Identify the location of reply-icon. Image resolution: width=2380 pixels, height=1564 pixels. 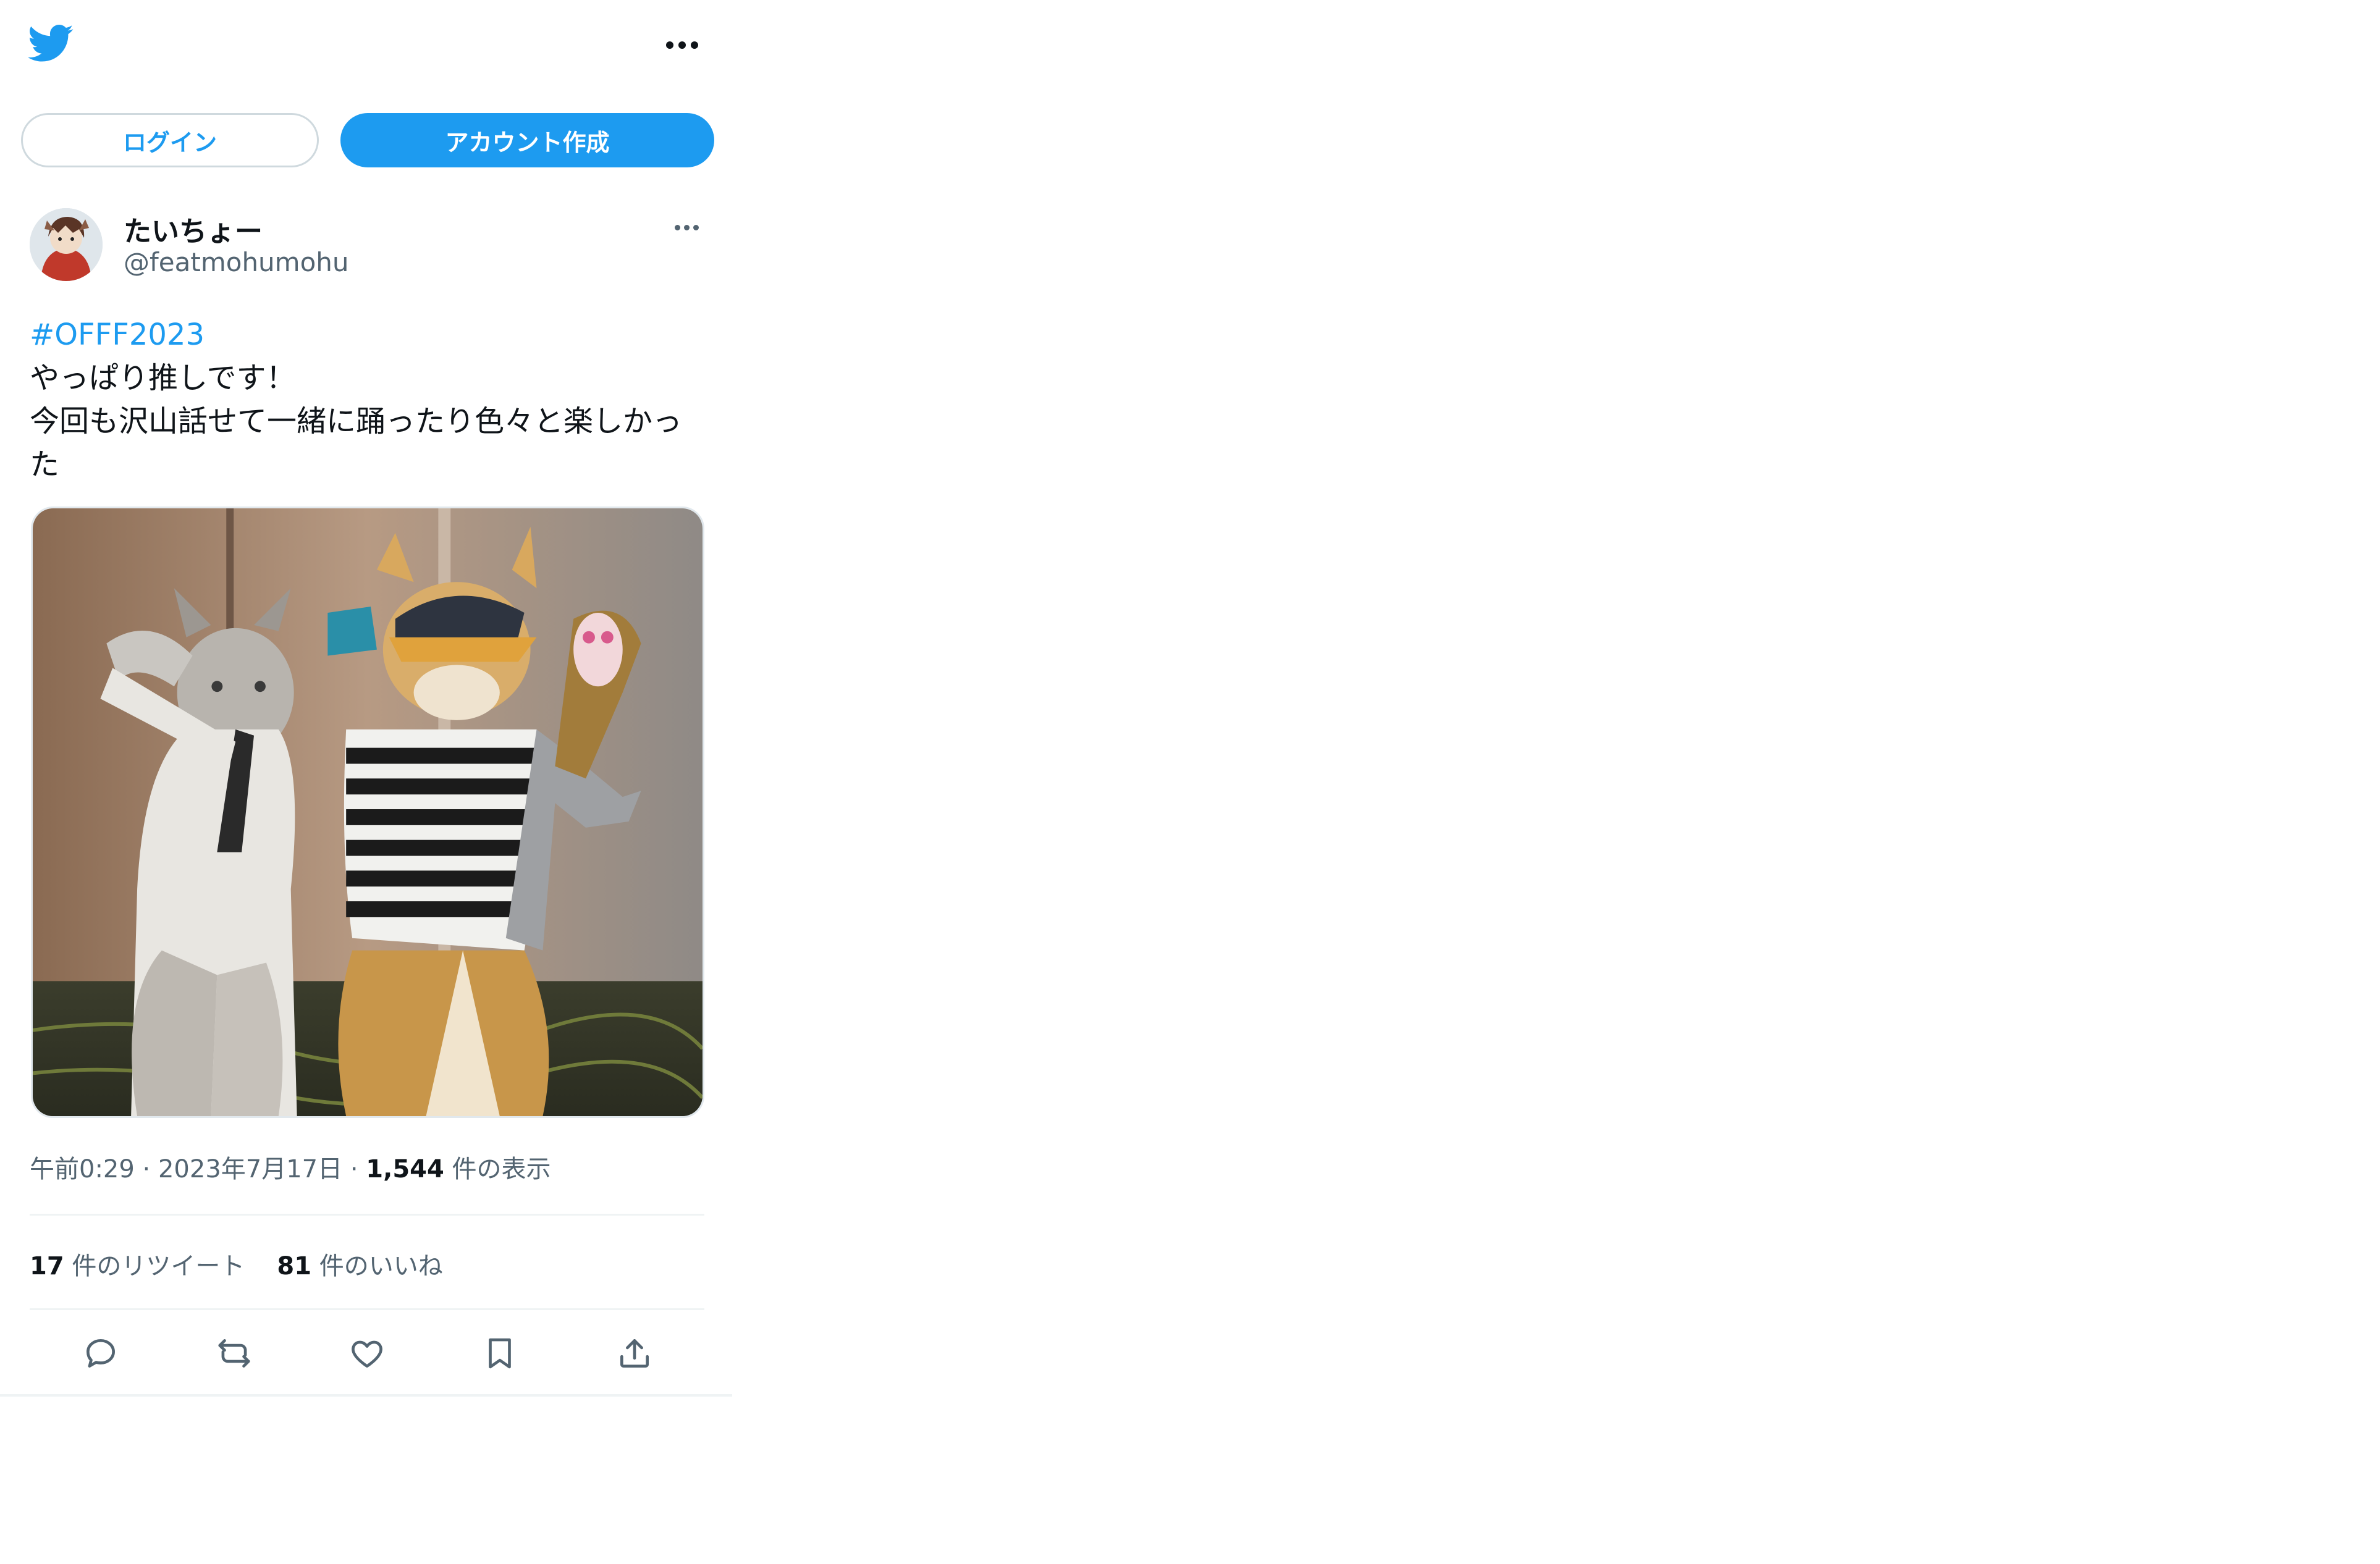
(101, 1353).